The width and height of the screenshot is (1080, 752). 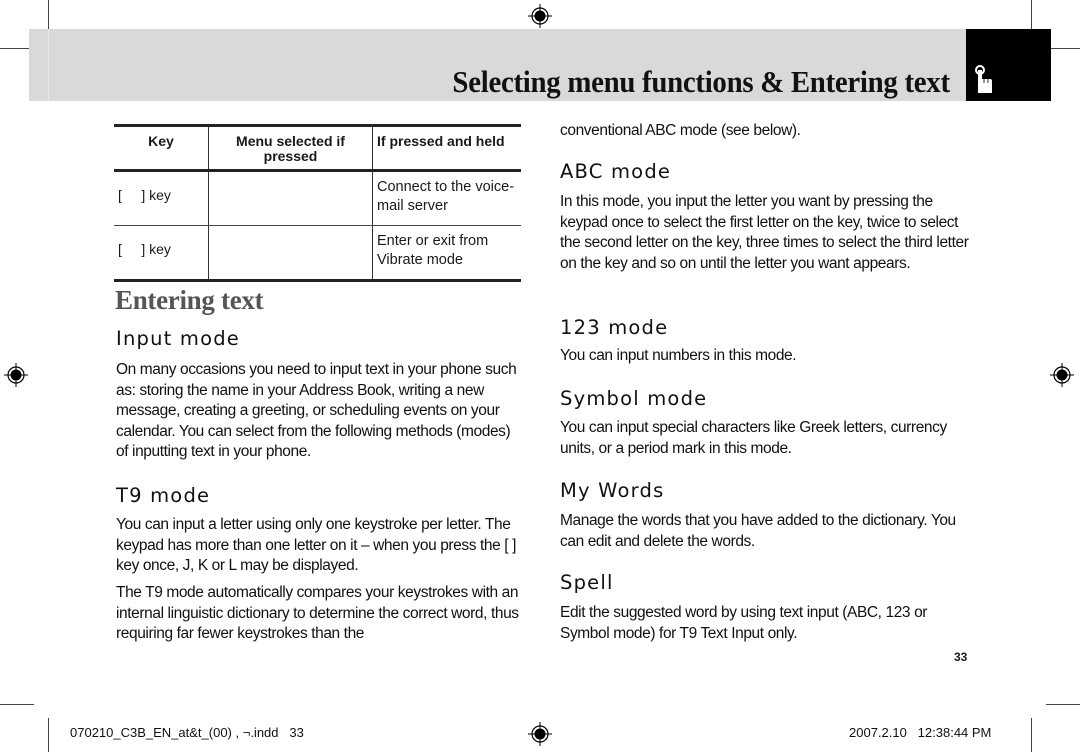 I want to click on table-row: [ ] key Connect to the voice-mail server, so click(x=317, y=198).